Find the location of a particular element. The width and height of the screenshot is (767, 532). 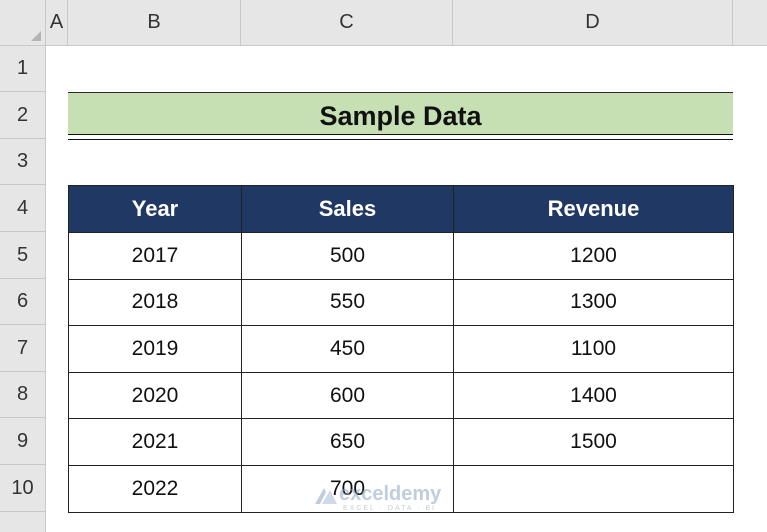

header-revenue: Revenue is located at coordinates (593, 209).